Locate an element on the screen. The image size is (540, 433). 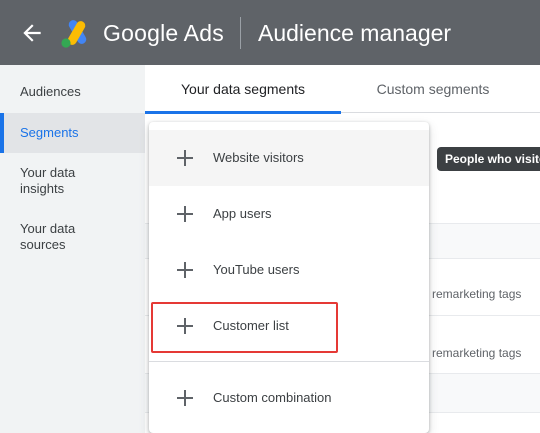
menu-item-custom-combination: Custom combination is located at coordinates (289, 398).